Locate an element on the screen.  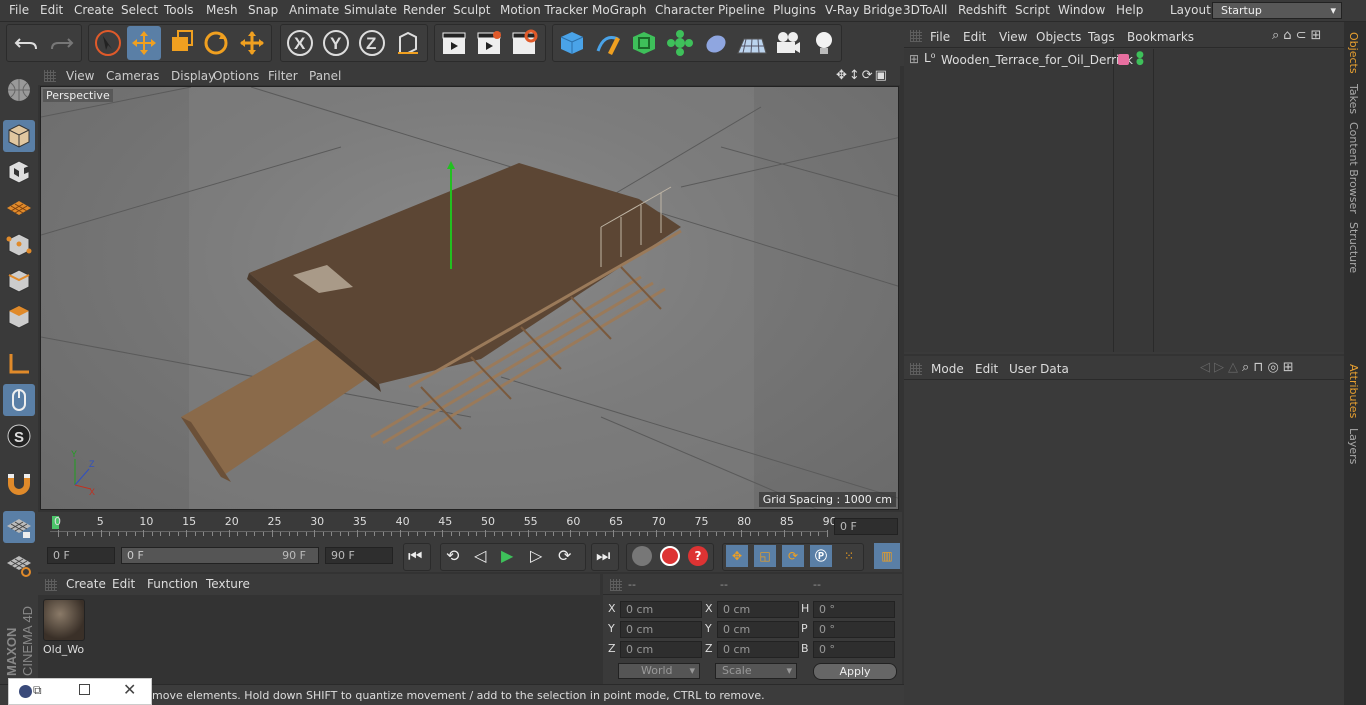
scale-mode-select: Scale ▾ is located at coordinates (756, 671).